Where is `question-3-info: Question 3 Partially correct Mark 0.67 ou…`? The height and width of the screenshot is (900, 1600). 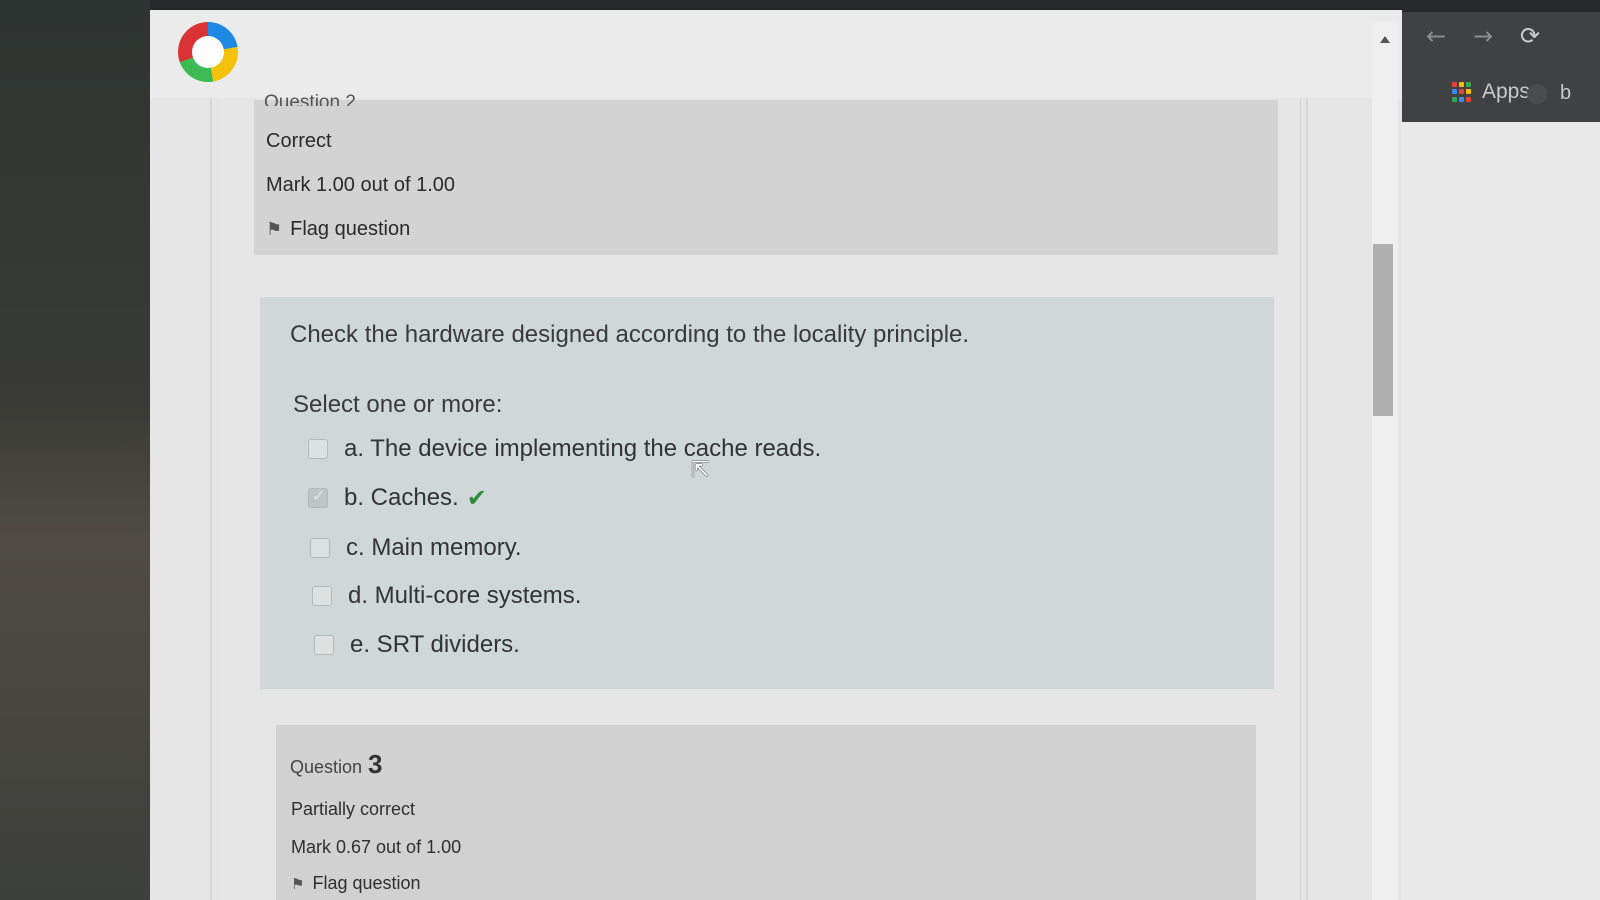
question-3-info: Question 3 Partially correct Mark 0.67 ou… is located at coordinates (766, 812).